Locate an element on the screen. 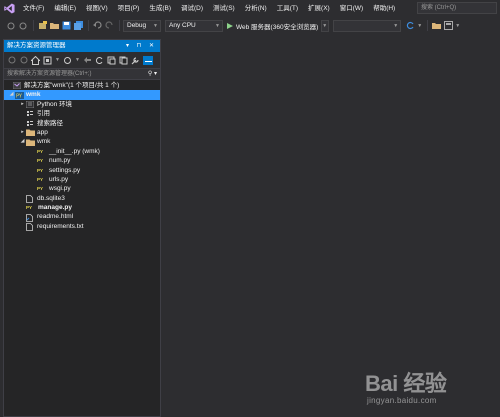 This screenshot has height=417, width=500. tree-item-label: 引用 is located at coordinates (43, 114).